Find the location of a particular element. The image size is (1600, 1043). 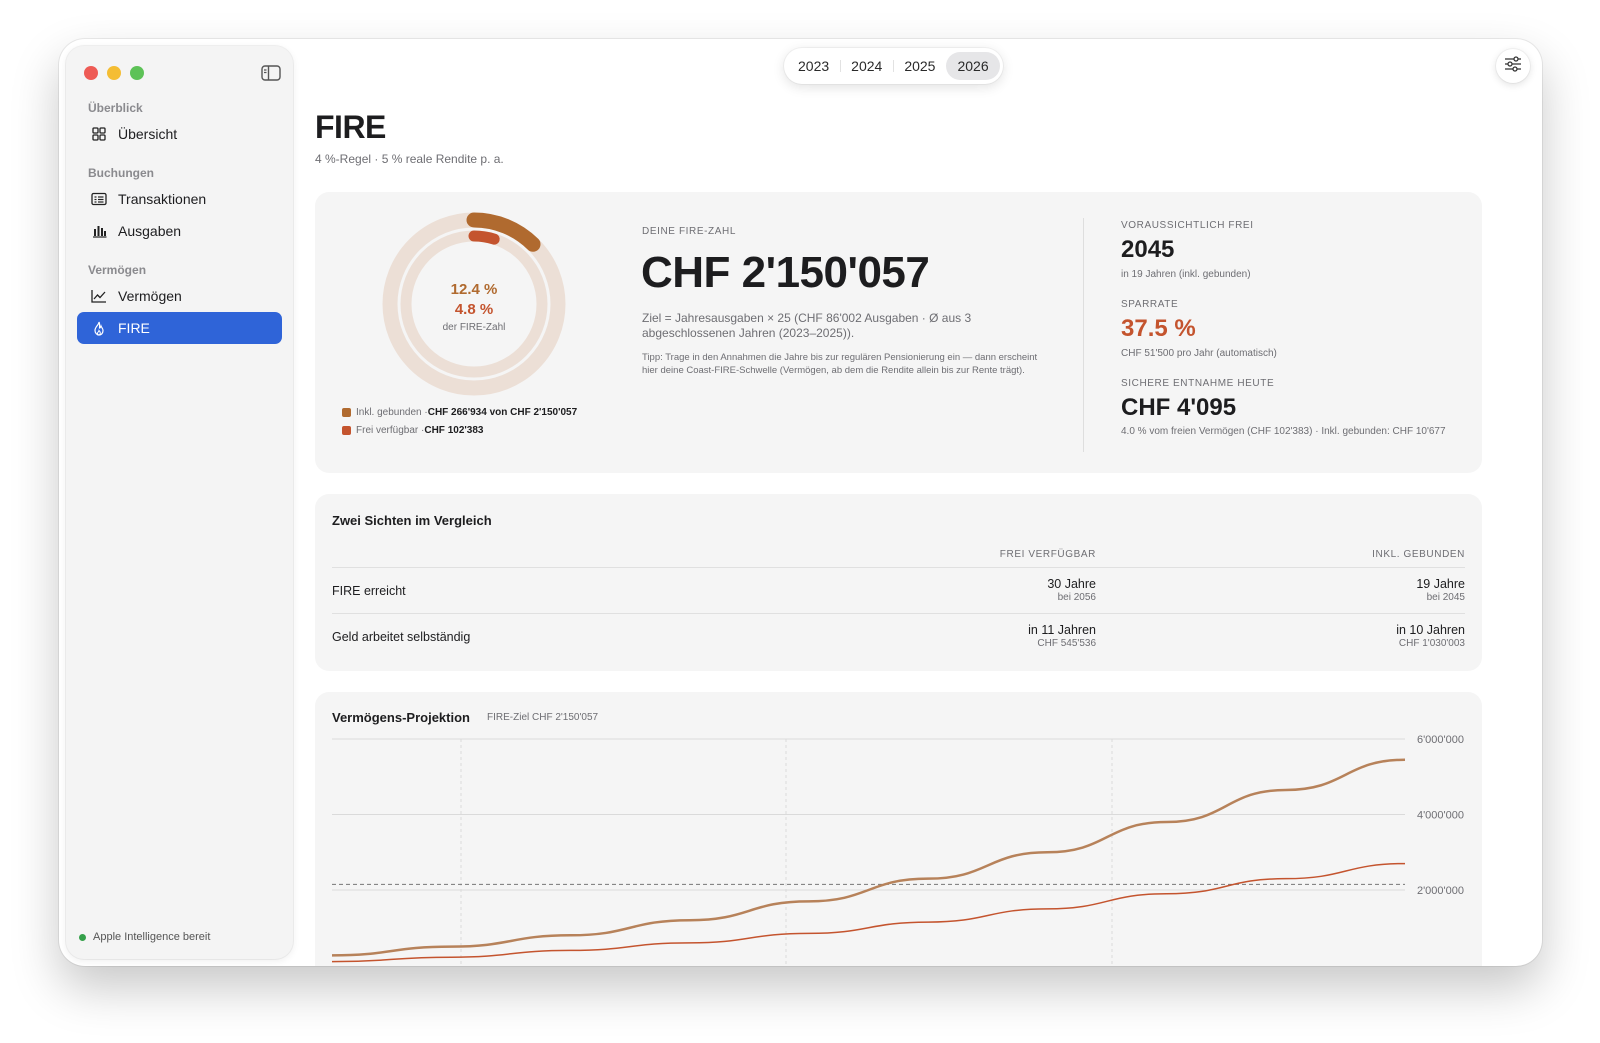

legend-item-frei: Frei verfügbar · CHF 102'383 is located at coordinates (412, 430).